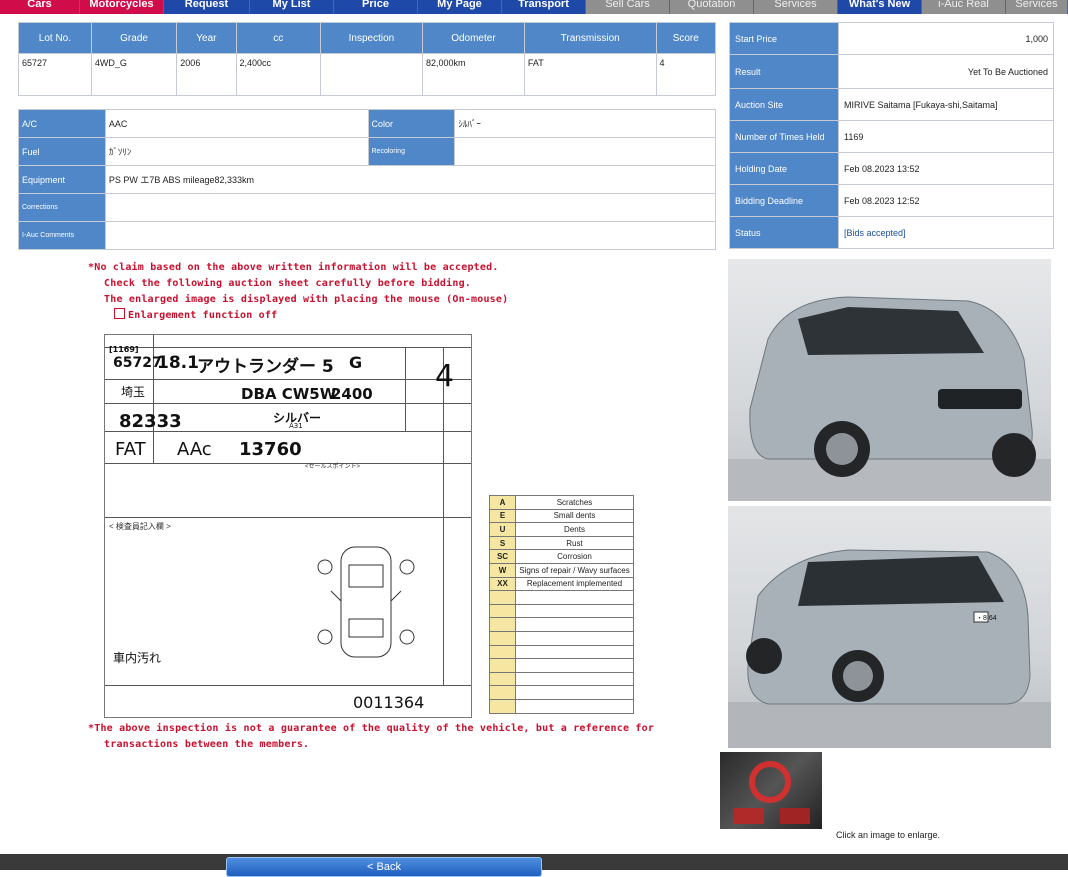  I want to click on equipment-value: PS PW エ7B ABS mileage82,333km, so click(410, 179).